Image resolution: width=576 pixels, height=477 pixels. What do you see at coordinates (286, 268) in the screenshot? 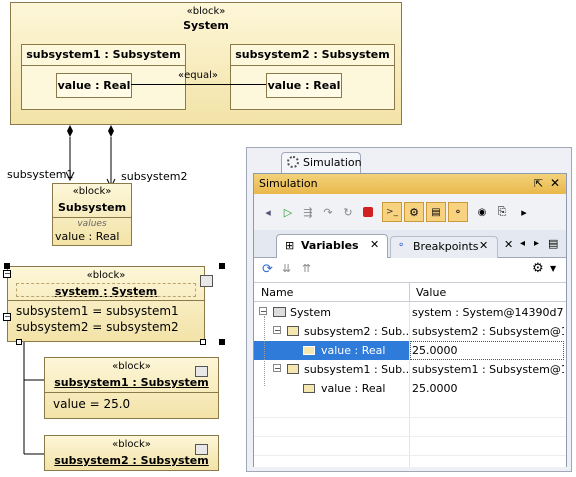
I see `expand-all-icon: ⇊` at bounding box center [286, 268].